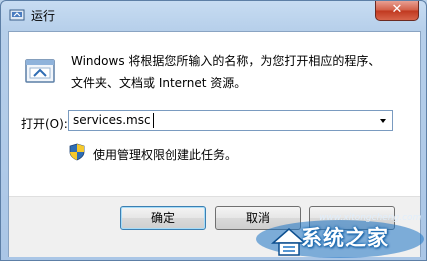 The width and height of the screenshot is (427, 261). I want to click on close-button: ✕, so click(397, 11).